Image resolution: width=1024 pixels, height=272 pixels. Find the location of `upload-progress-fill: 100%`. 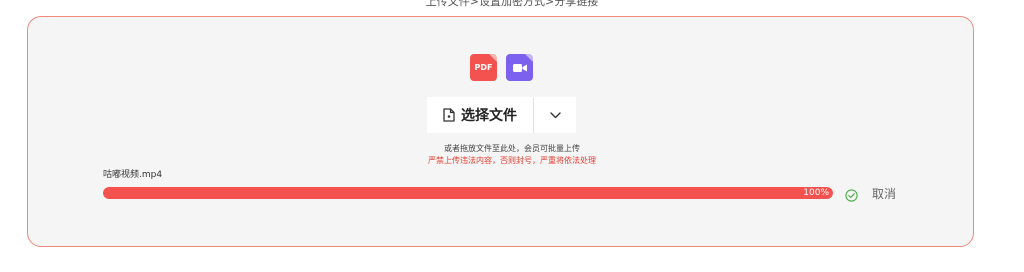

upload-progress-fill: 100% is located at coordinates (468, 193).